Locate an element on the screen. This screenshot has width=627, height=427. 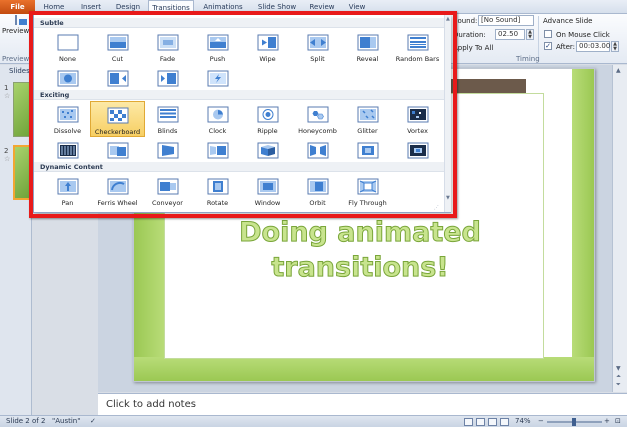
transition-fly-through: Fly Through is located at coordinates (367, 191).